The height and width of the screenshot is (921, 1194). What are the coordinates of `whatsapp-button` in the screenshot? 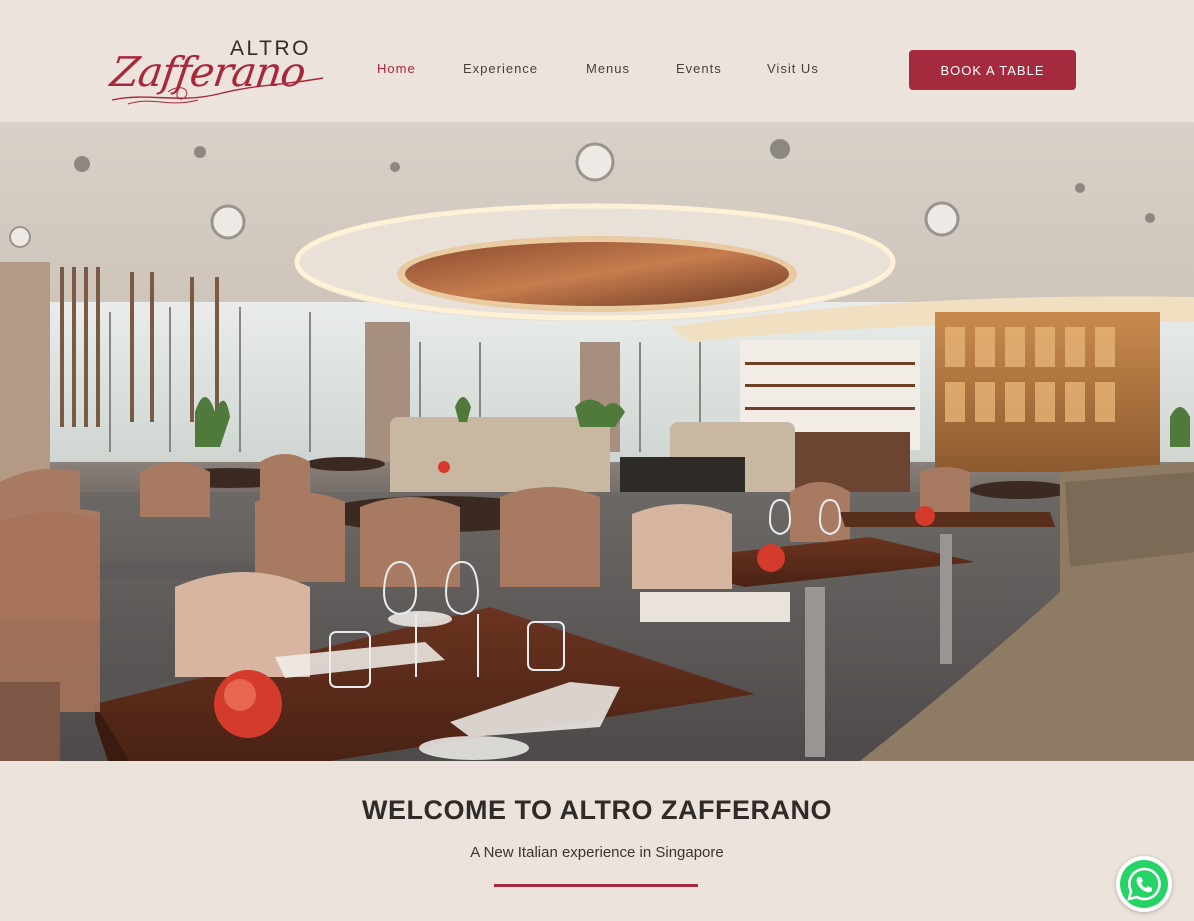 It's located at (1144, 884).